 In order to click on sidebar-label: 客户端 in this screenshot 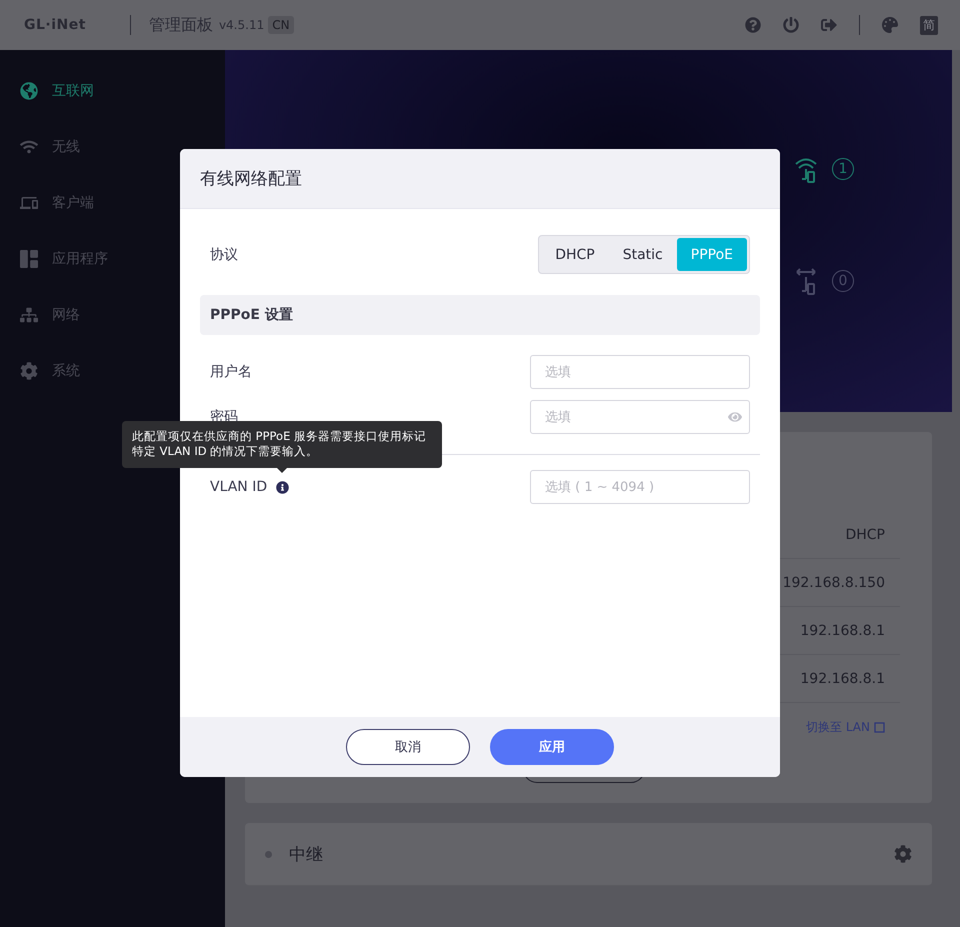, I will do `click(73, 203)`.